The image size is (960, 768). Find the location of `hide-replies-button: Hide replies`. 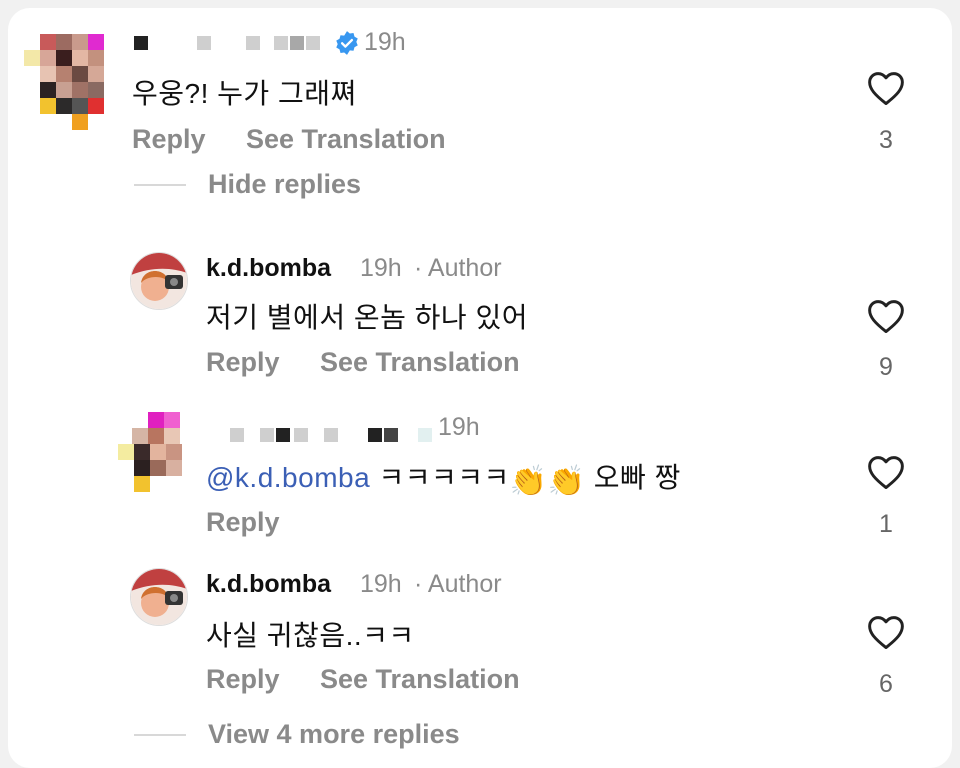

hide-replies-button: Hide replies is located at coordinates (284, 184).